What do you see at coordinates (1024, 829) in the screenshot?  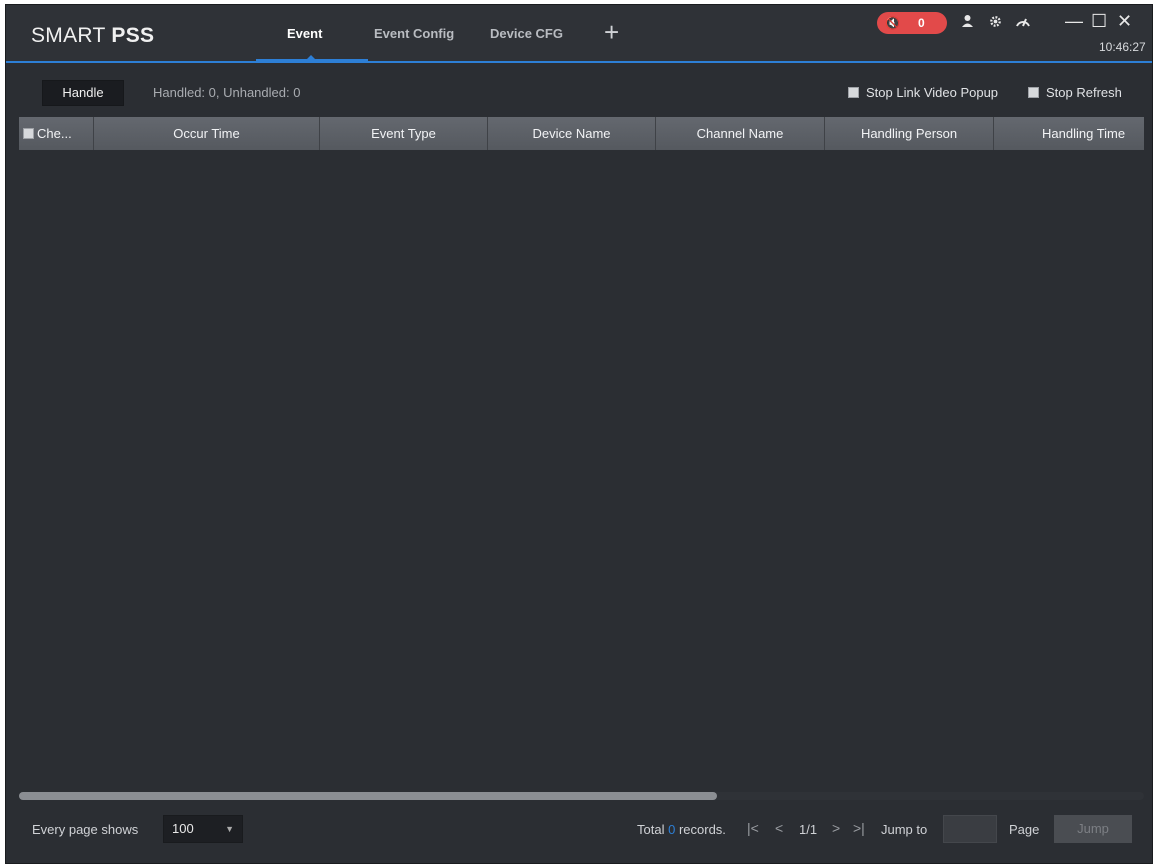 I see `page-label: Page` at bounding box center [1024, 829].